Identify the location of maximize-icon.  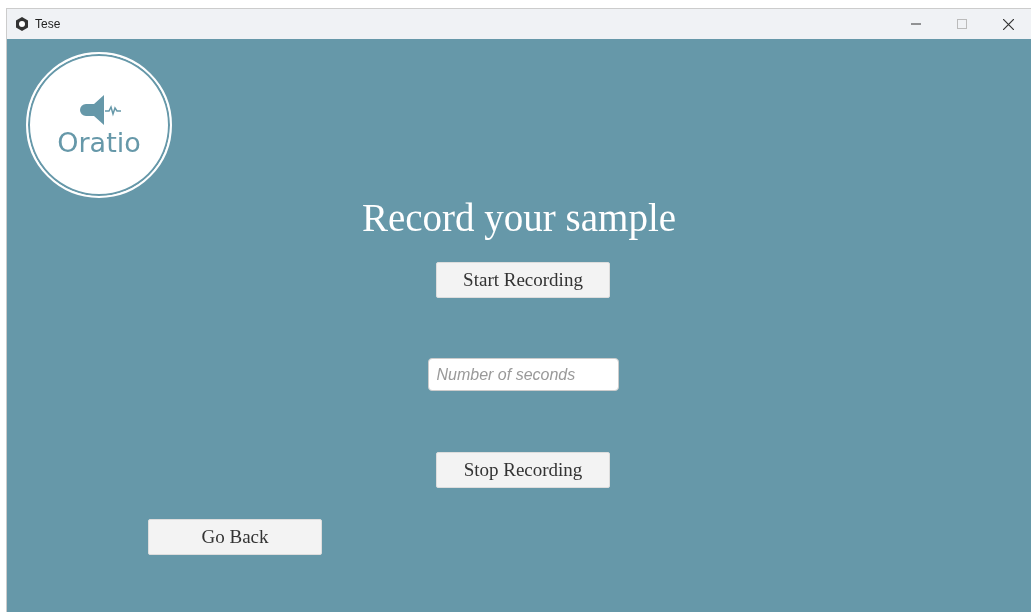
(962, 24).